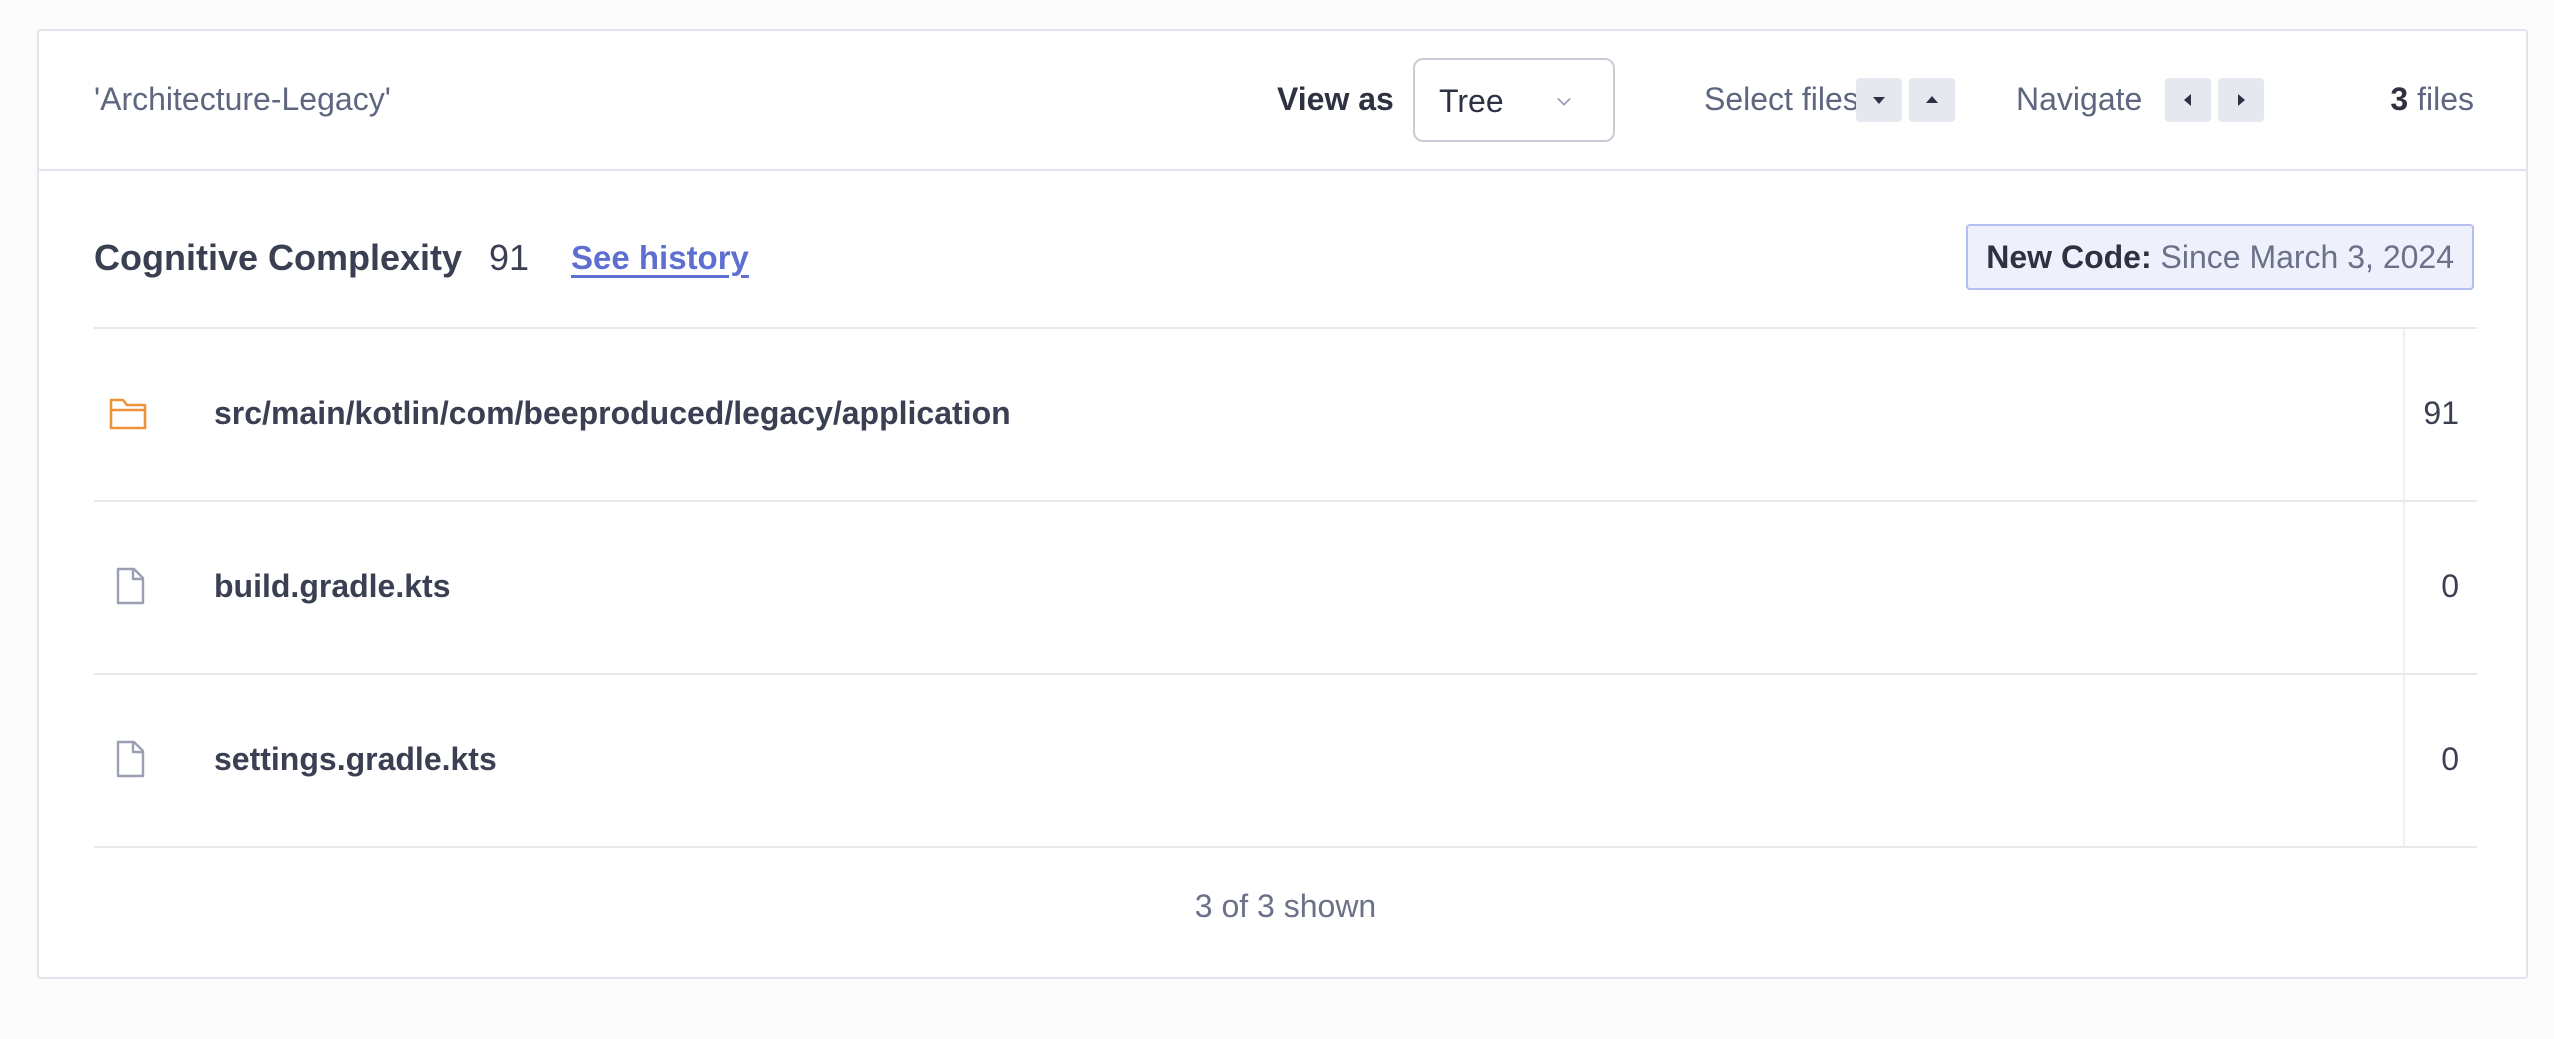  I want to click on new-code-badge: New Code: Since March 3, 2024, so click(2220, 257).